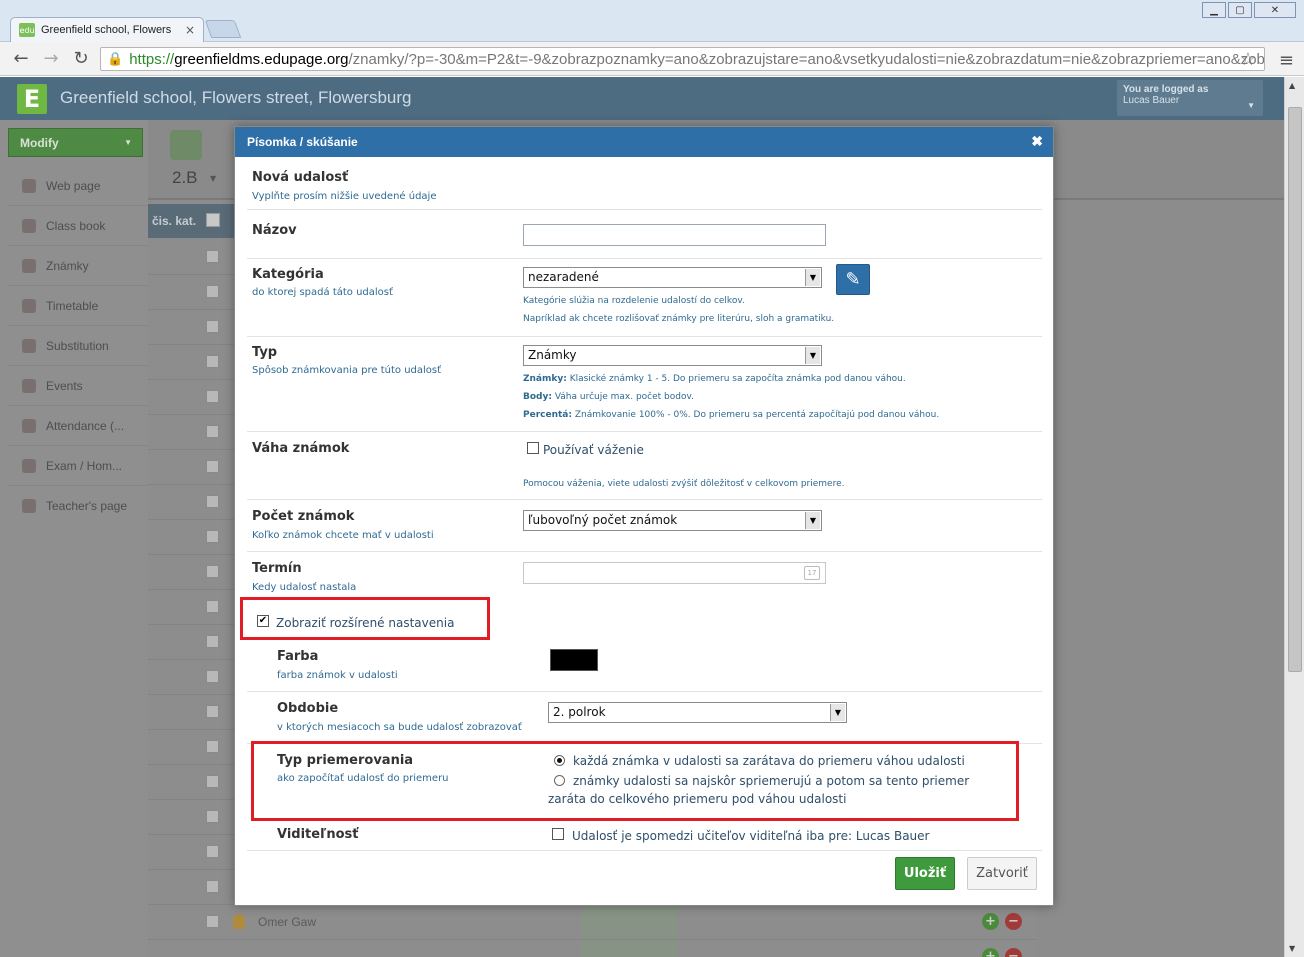 This screenshot has height=957, width=1304. Describe the element at coordinates (1002, 952) in the screenshot. I see `row-actions: + −` at that location.